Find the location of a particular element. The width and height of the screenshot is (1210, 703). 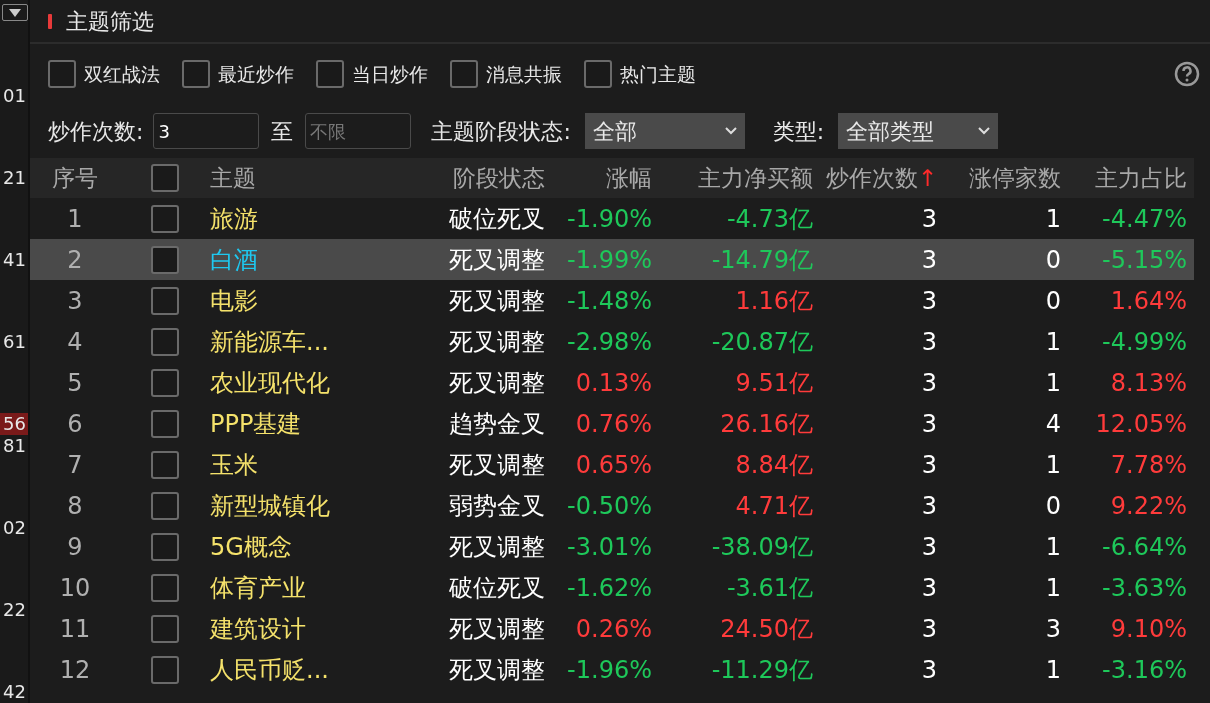

side-value: 02 is located at coordinates (15, 528).